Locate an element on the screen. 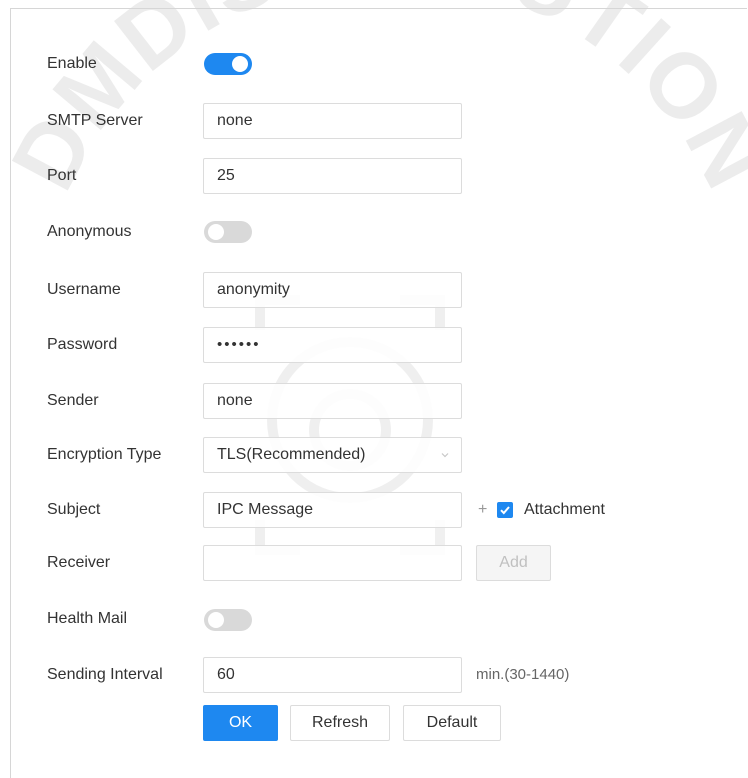  encryption-row: Encryption Type TLS(Recommended) is located at coordinates (374, 455).